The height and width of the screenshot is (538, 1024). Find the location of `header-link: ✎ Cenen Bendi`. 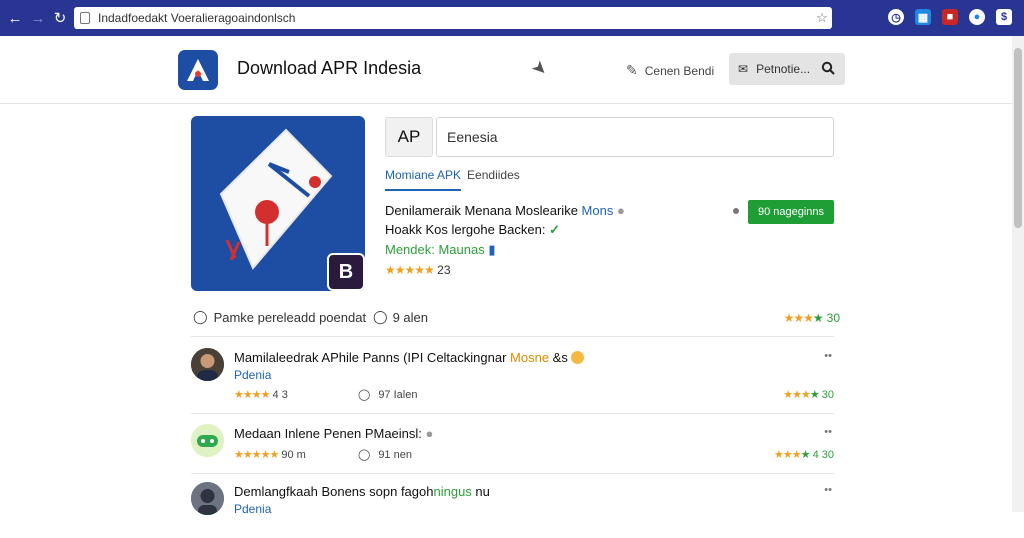

header-link: ✎ Cenen Bendi is located at coordinates (670, 70).